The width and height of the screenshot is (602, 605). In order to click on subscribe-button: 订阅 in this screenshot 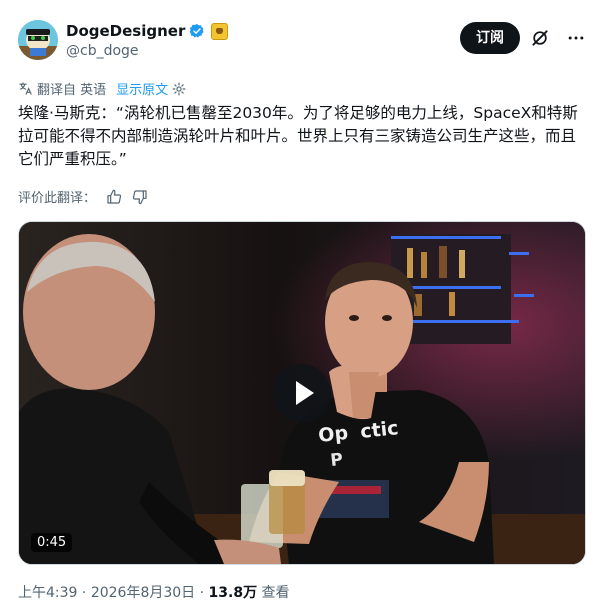, I will do `click(490, 38)`.